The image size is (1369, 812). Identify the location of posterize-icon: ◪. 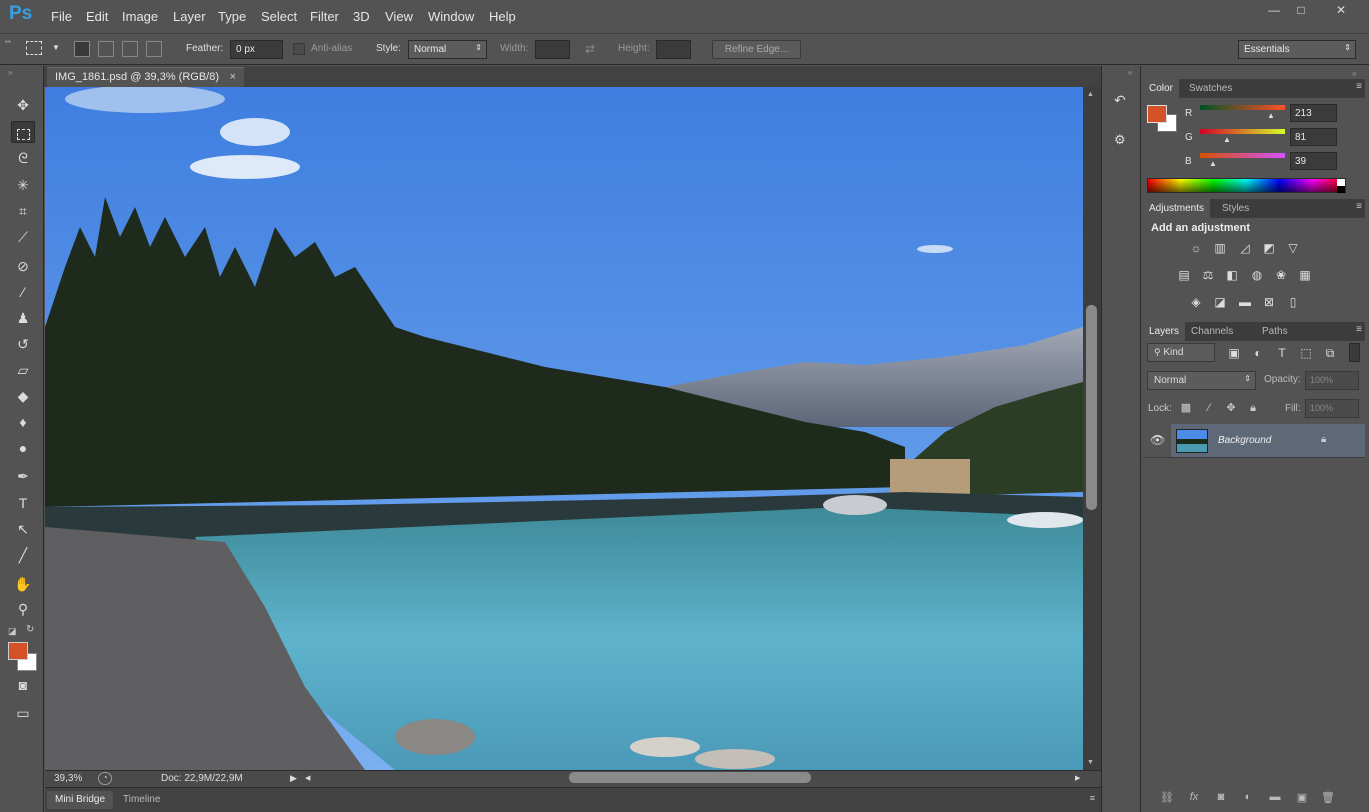
(1220, 302).